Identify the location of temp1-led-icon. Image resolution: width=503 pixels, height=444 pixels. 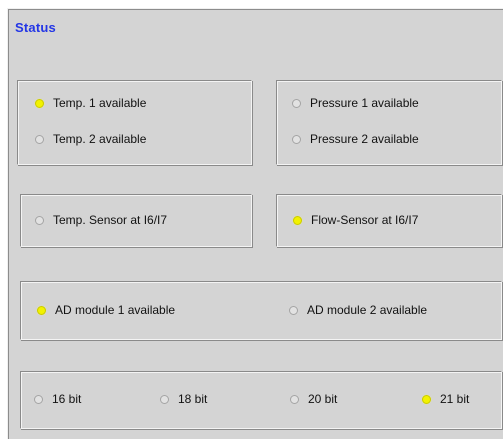
(39, 103).